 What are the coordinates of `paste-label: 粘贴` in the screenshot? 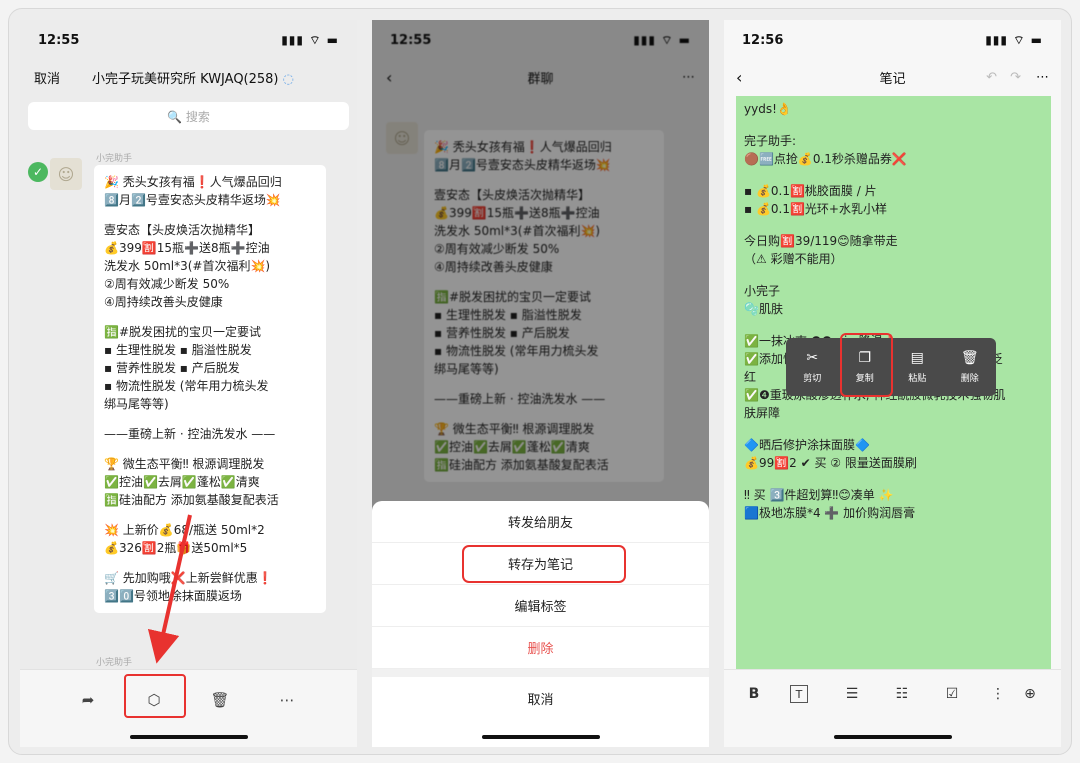 It's located at (917, 379).